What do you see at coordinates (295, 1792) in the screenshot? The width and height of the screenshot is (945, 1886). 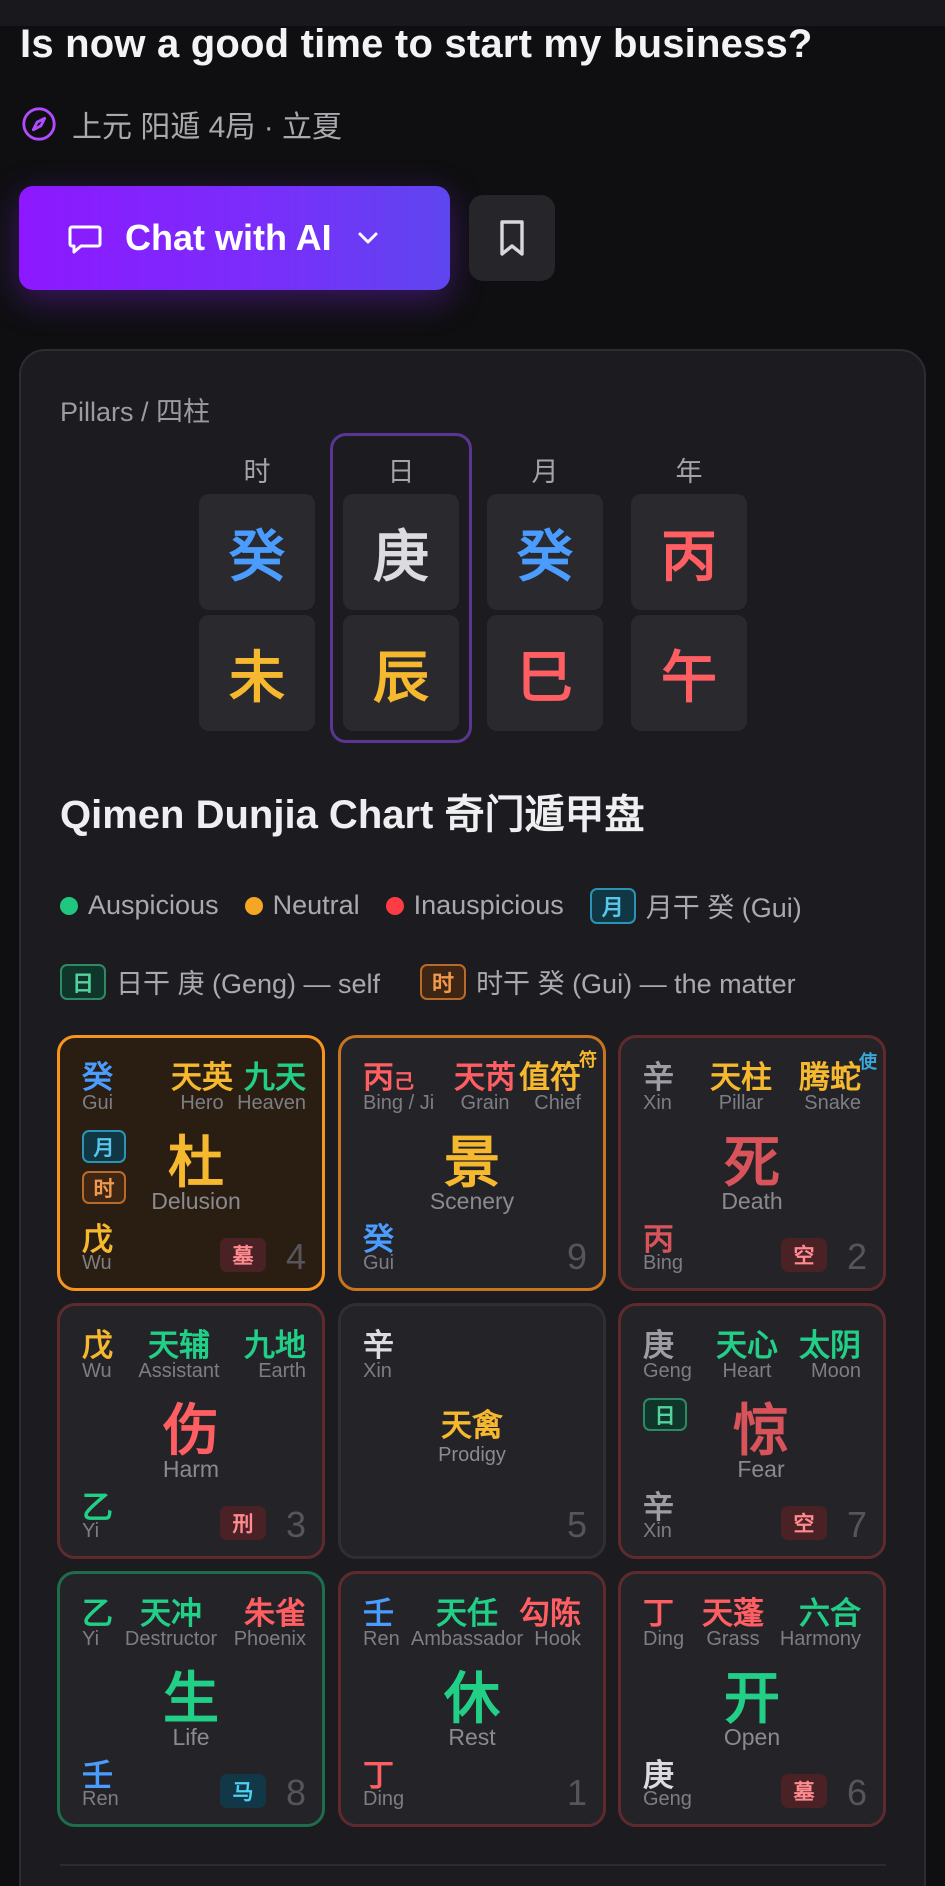 I see `palace-number: 8` at bounding box center [295, 1792].